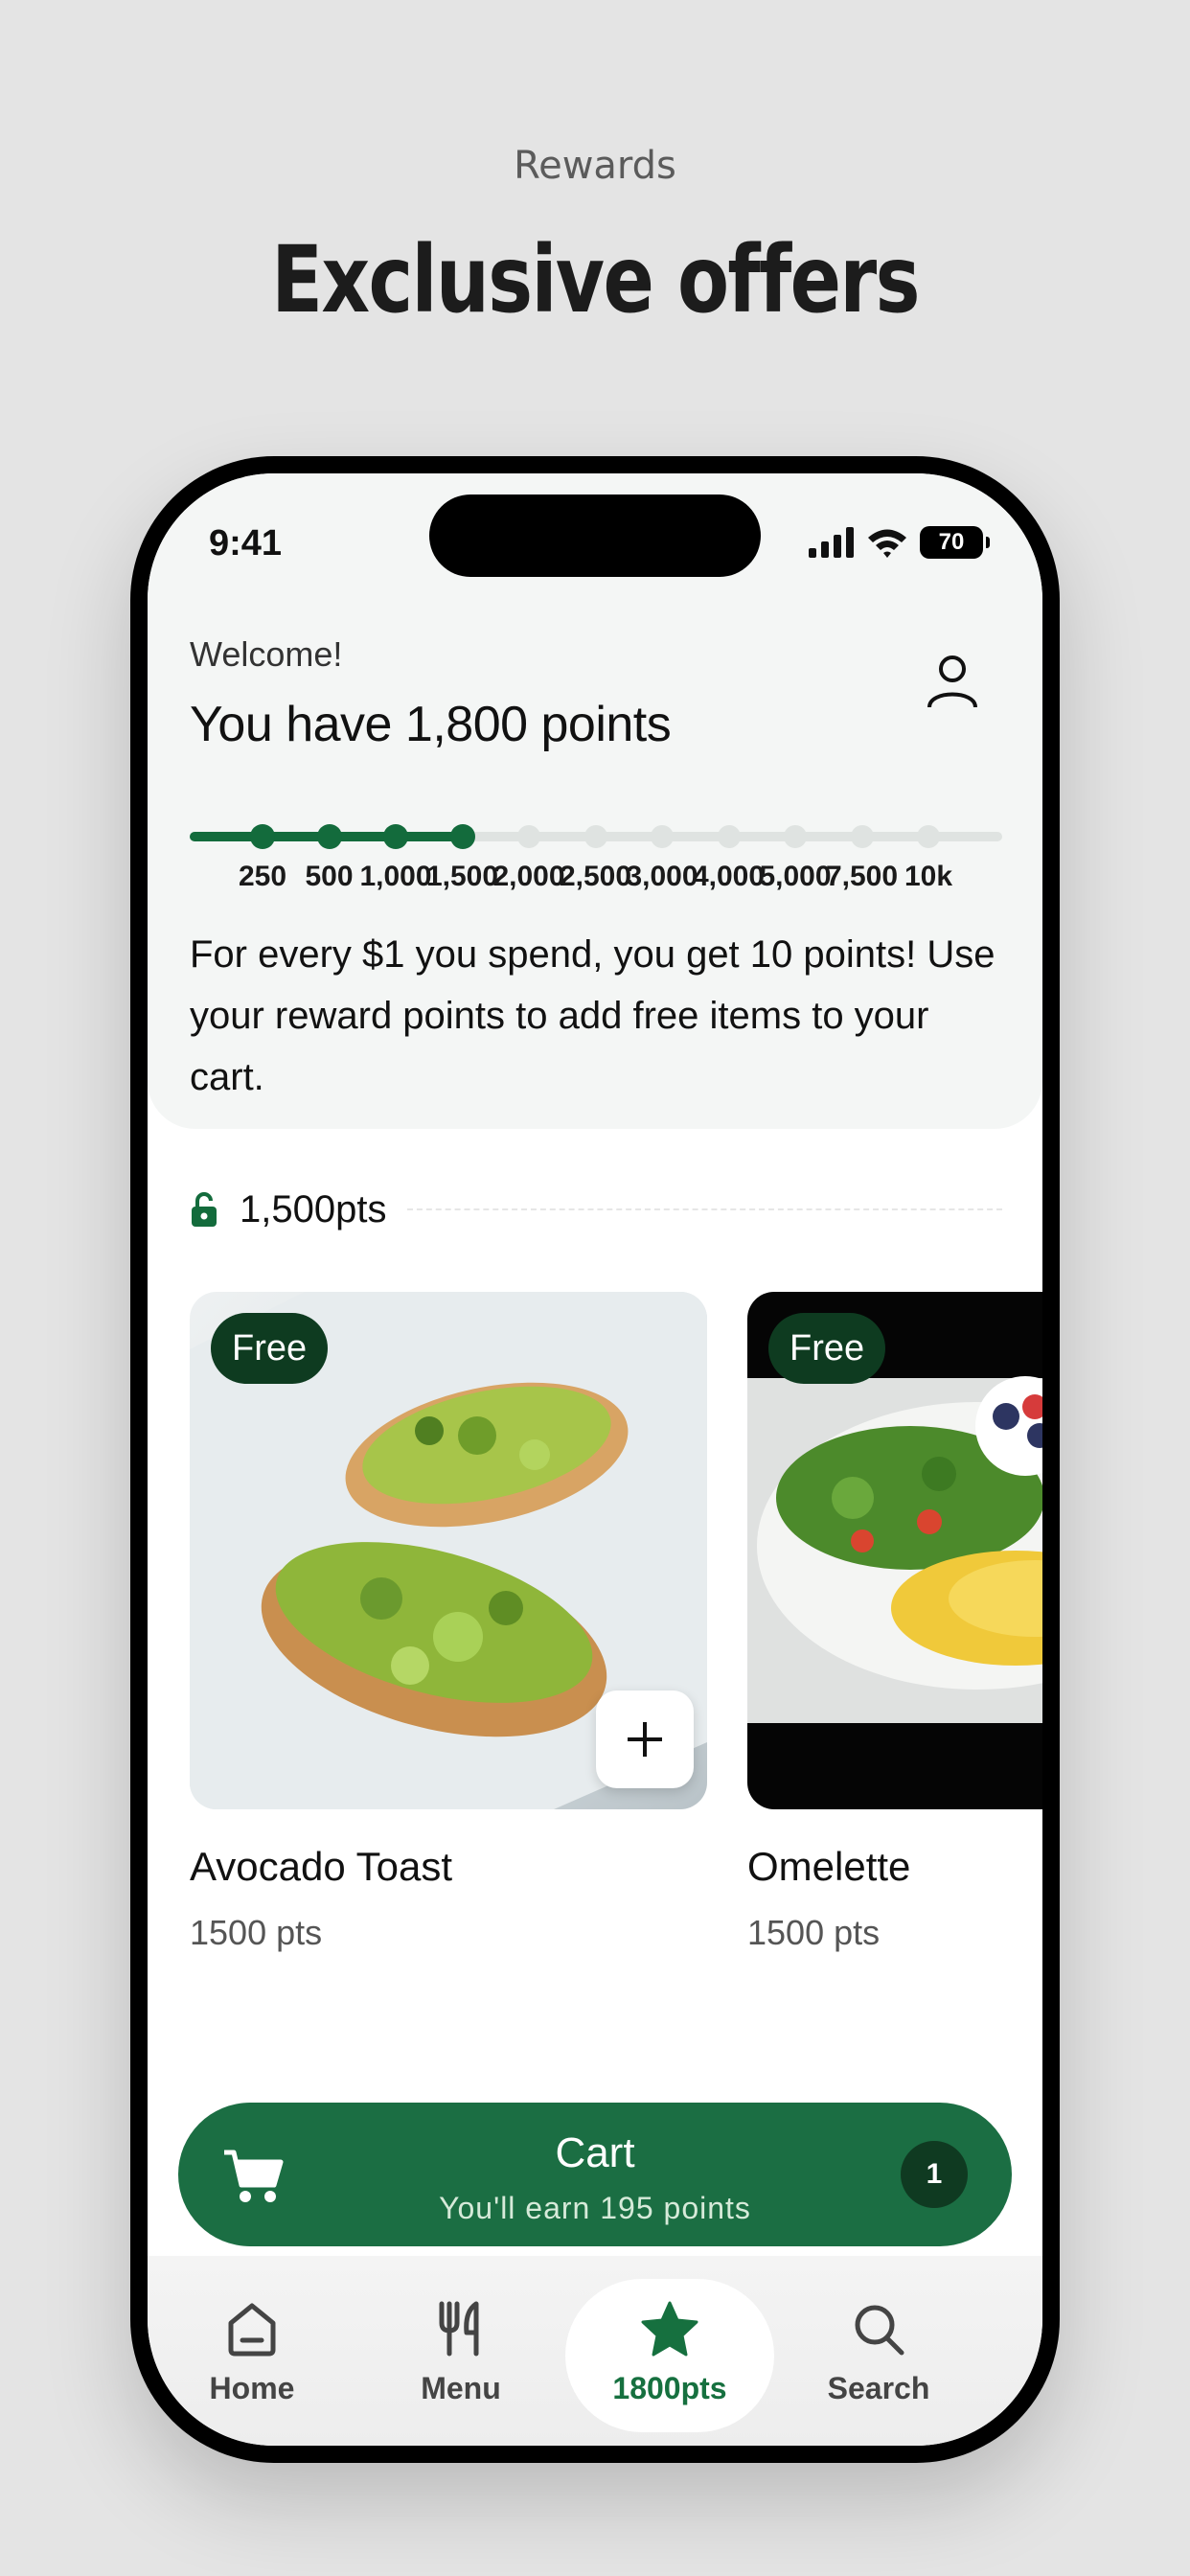 This screenshot has height=2576, width=1190. Describe the element at coordinates (460, 2330) in the screenshot. I see `fork-knife-icon` at that location.